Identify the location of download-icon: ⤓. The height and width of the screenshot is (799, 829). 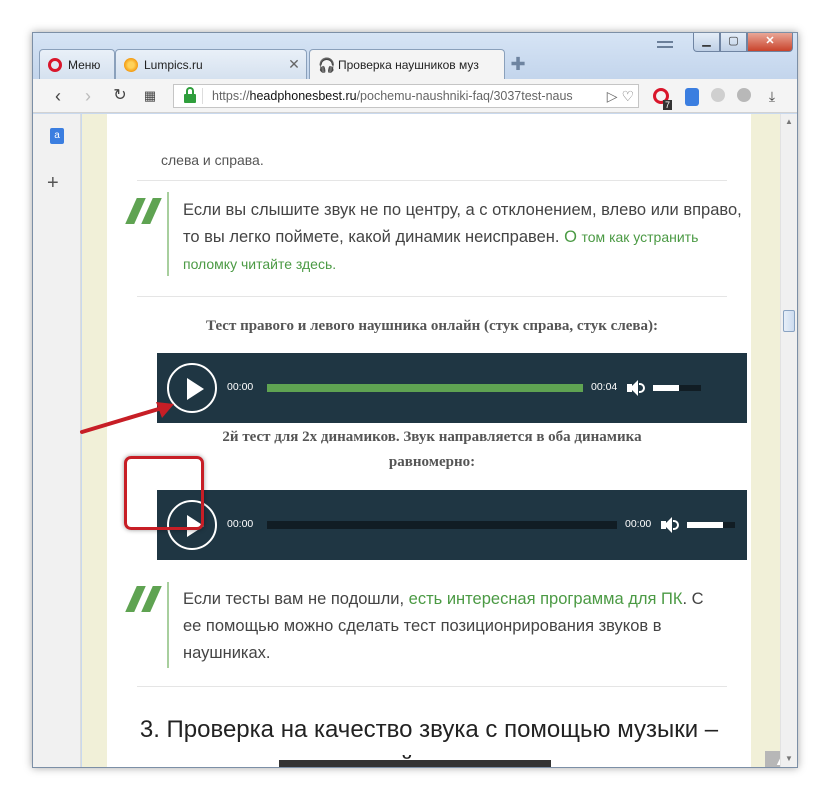
(772, 96).